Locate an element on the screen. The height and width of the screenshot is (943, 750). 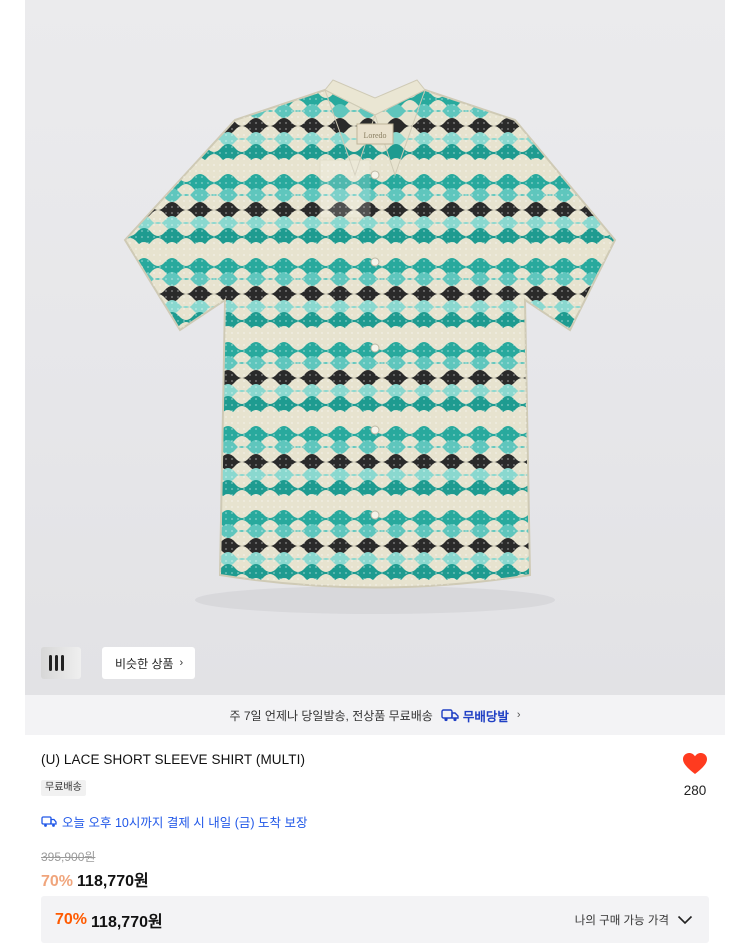
original-price: 395,900원 is located at coordinates (68, 857).